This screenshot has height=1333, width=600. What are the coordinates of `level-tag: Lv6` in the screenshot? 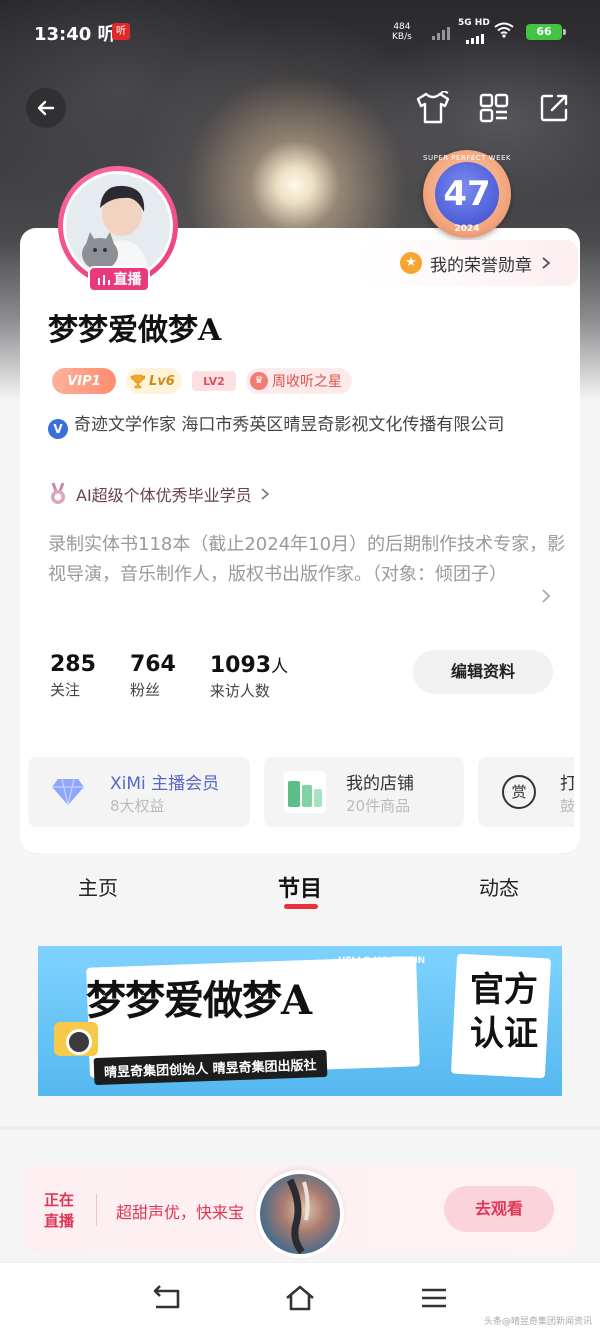 It's located at (154, 381).